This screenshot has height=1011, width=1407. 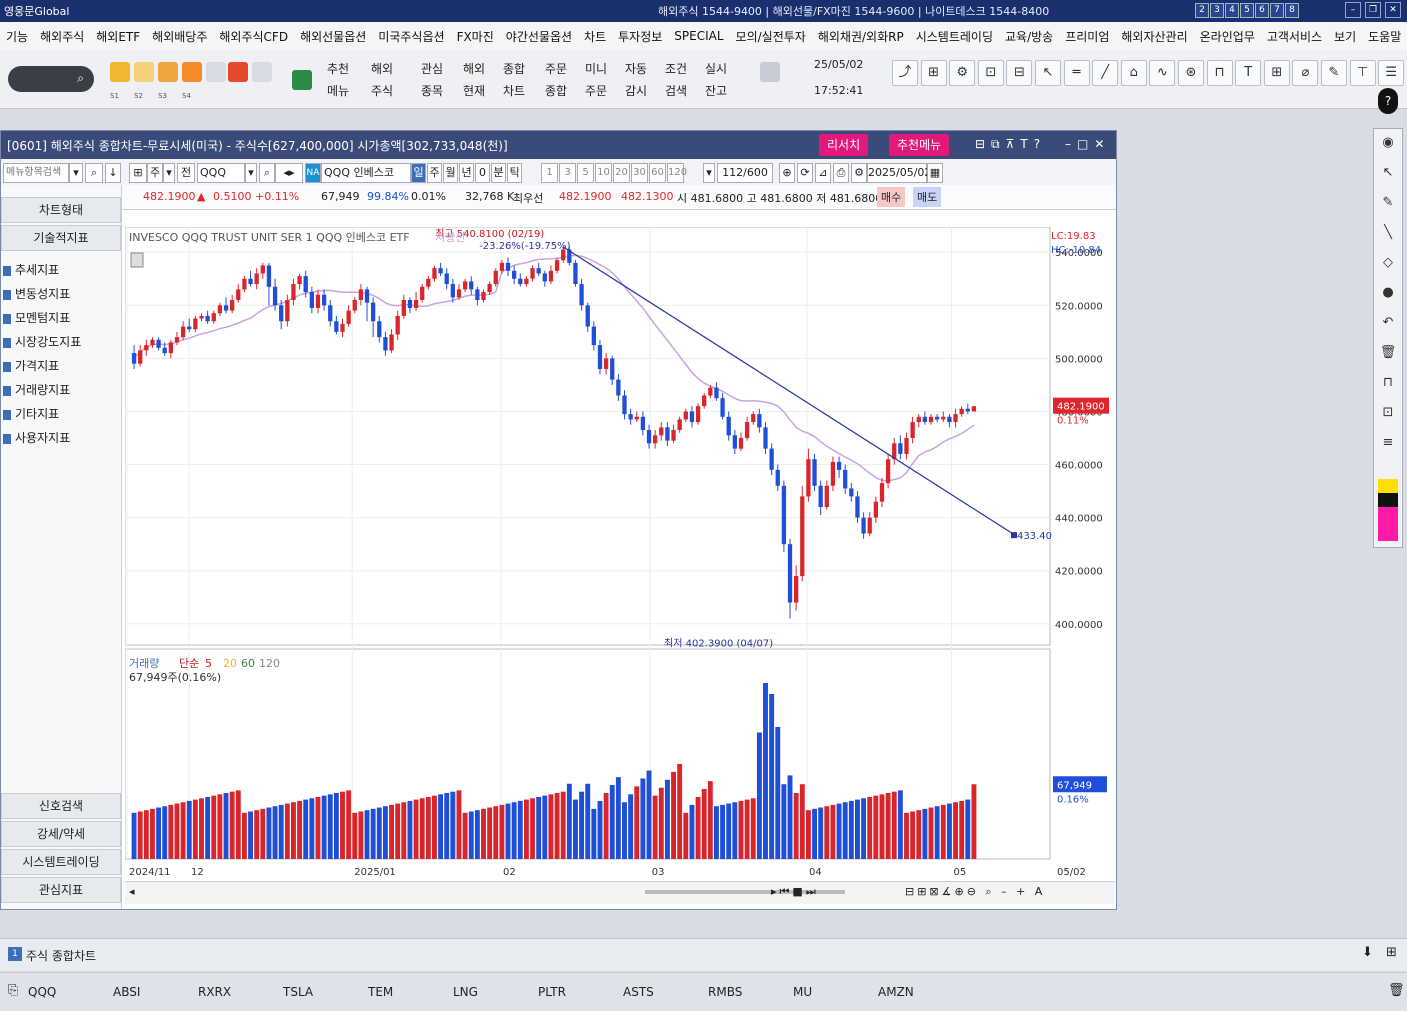 What do you see at coordinates (289, 173) in the screenshot?
I see `prev-next-icon: ◂▸` at bounding box center [289, 173].